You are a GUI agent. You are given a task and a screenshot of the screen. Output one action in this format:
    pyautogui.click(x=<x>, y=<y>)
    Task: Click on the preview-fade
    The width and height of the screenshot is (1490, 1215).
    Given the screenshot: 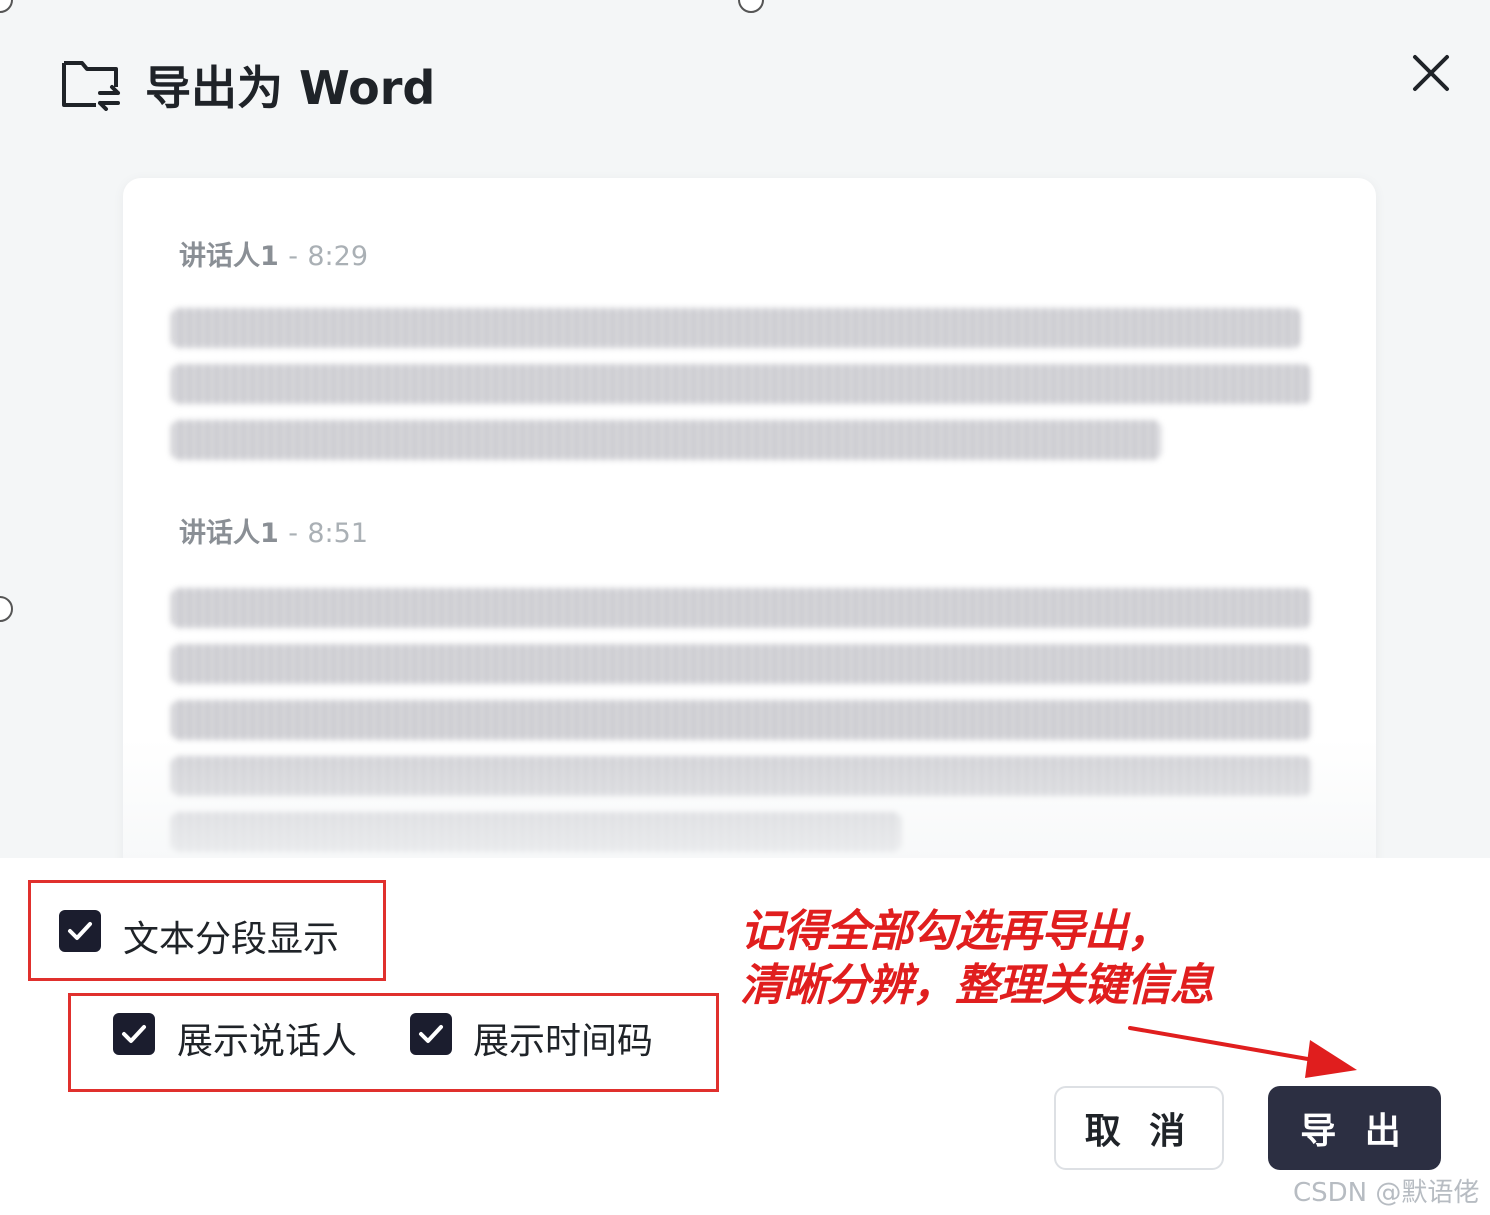 What is the action you would take?
    pyautogui.click(x=749, y=808)
    